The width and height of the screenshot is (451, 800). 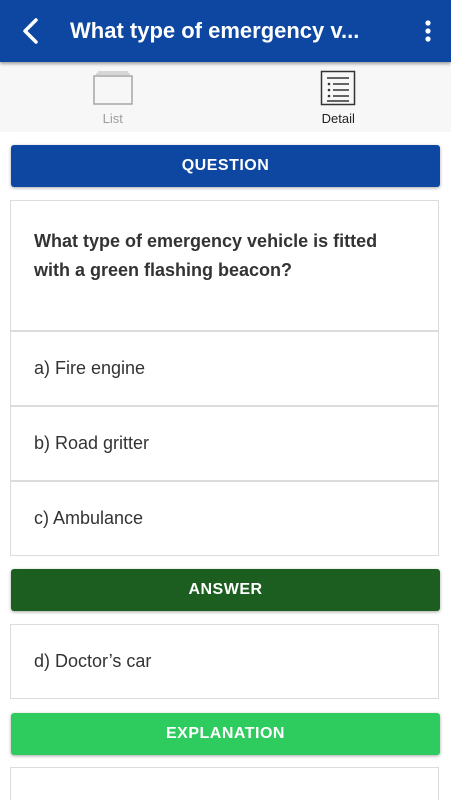 I want to click on question-header: QUESTION, so click(x=225, y=166).